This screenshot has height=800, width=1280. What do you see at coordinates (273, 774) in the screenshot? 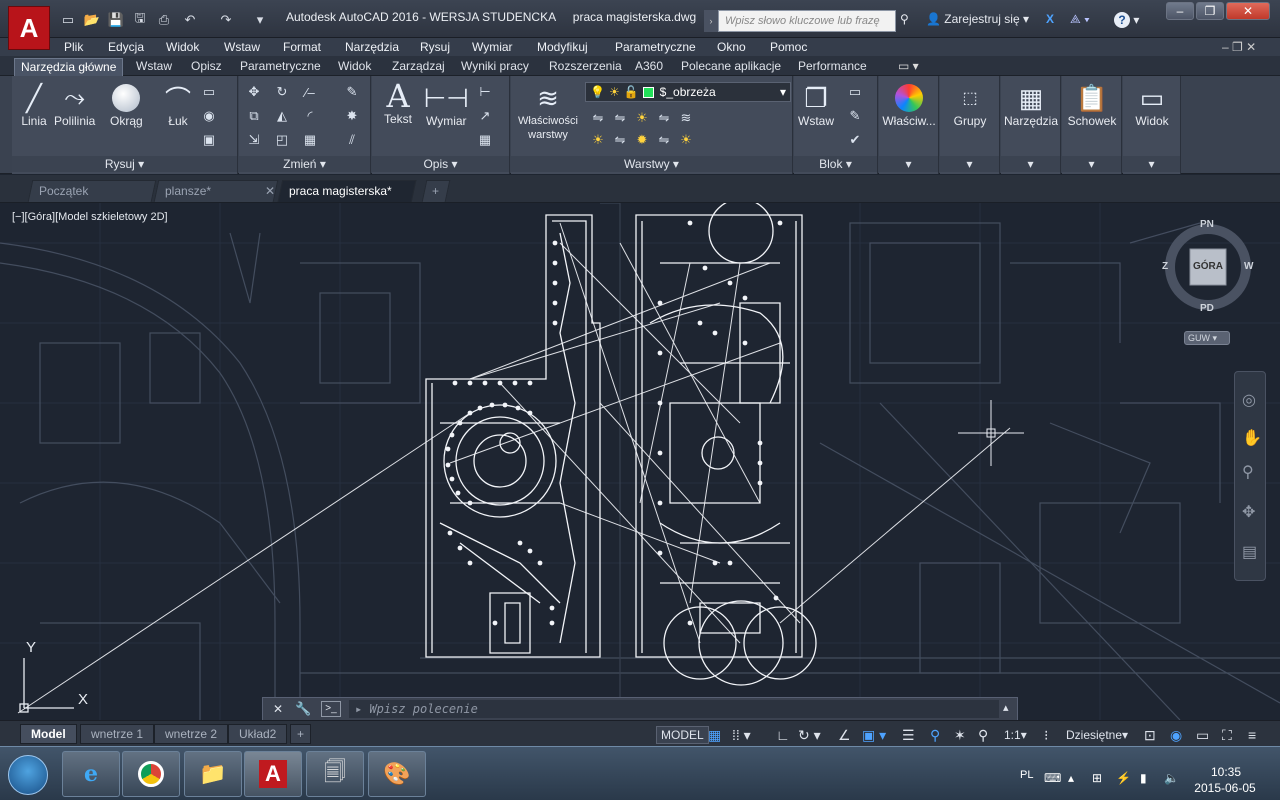
I see `autocad-taskbar-icon: A` at bounding box center [273, 774].